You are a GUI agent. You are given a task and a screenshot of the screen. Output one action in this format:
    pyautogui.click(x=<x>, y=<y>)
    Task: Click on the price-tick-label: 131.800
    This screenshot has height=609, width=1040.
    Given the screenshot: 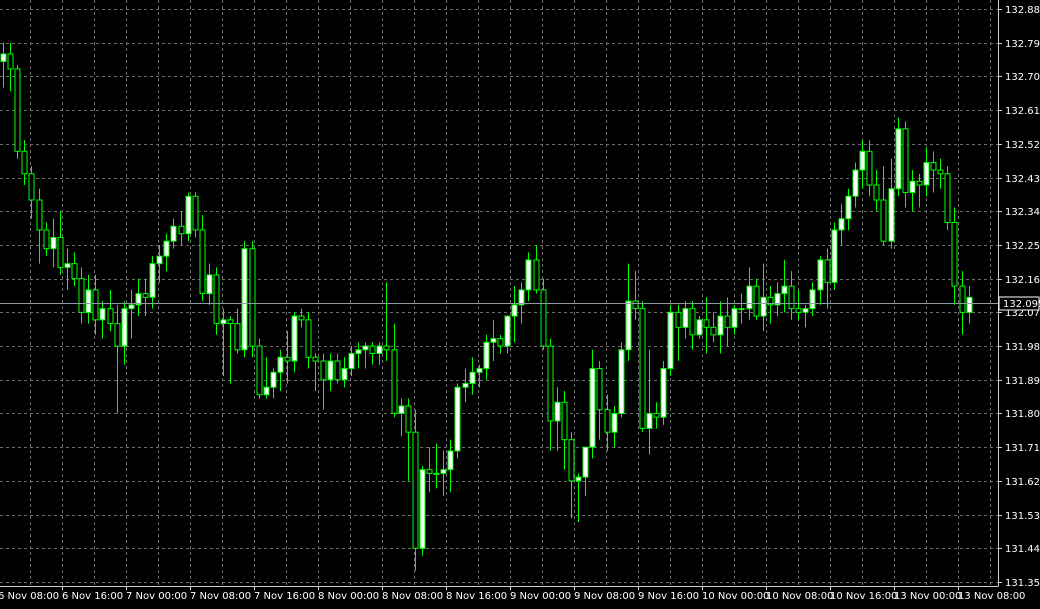 What is the action you would take?
    pyautogui.click(x=1022, y=414)
    